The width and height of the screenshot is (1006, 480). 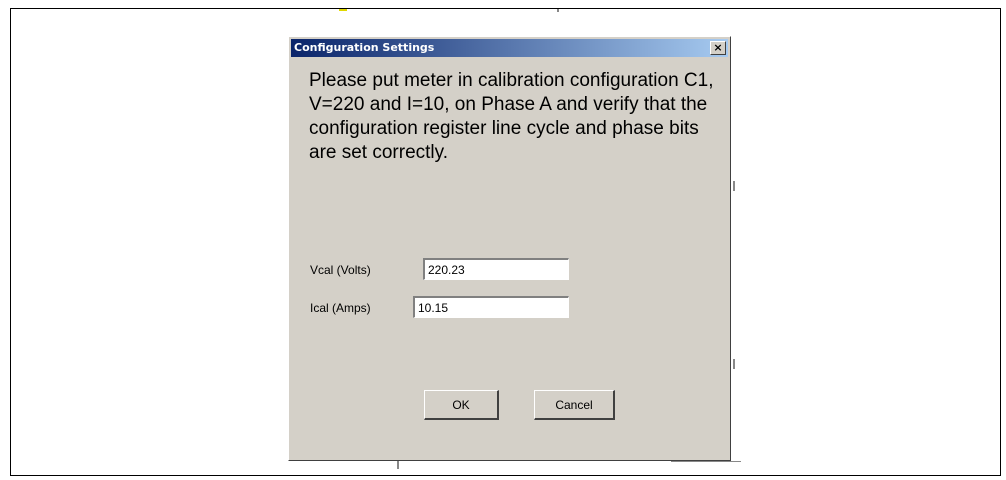 What do you see at coordinates (509, 48) in the screenshot?
I see `dialog-title-bar: Configuration Settings ×` at bounding box center [509, 48].